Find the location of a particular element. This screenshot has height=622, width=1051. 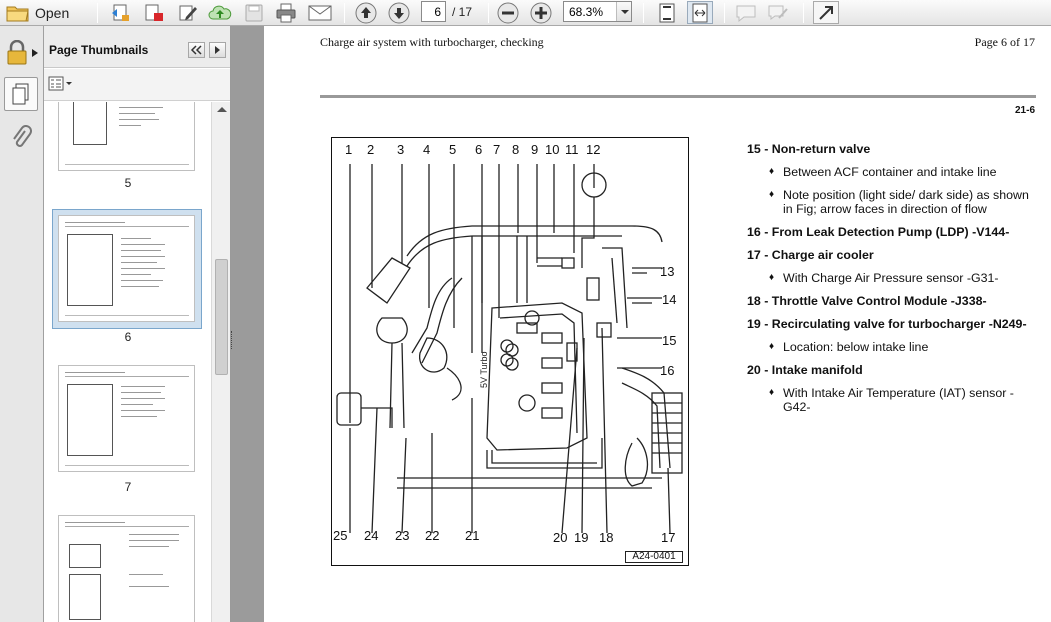

save-button is located at coordinates (254, 12).